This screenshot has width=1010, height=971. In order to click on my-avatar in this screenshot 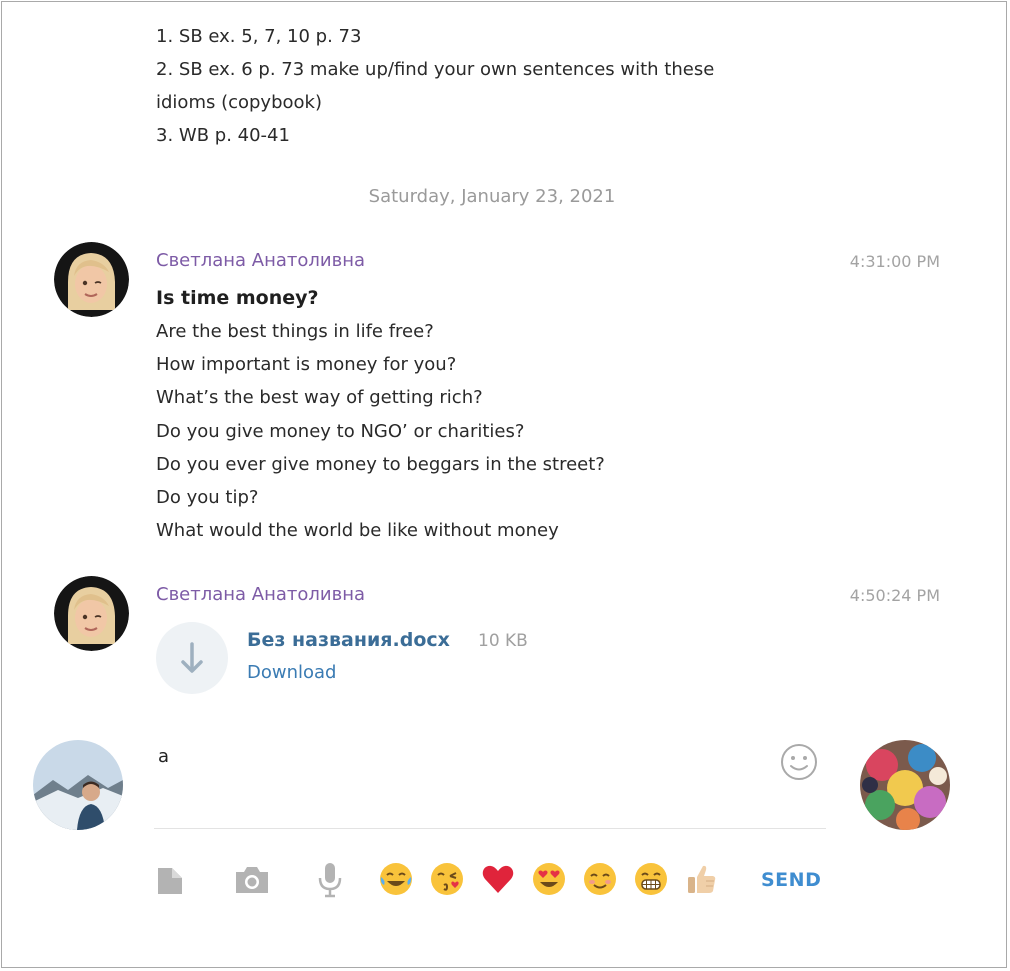, I will do `click(78, 785)`.